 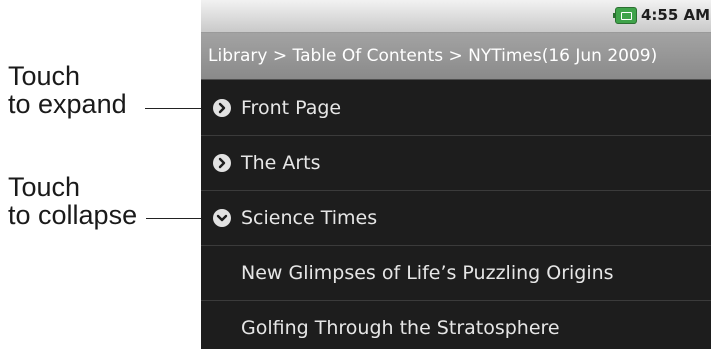 What do you see at coordinates (44, 187) in the screenshot?
I see `collapse-callout-line1: Touch` at bounding box center [44, 187].